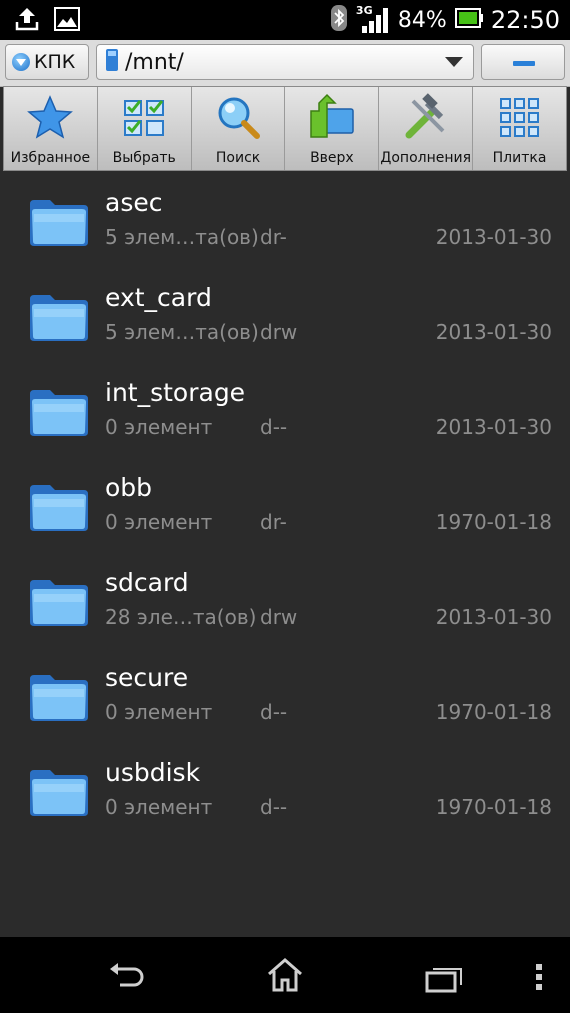 The width and height of the screenshot is (570, 1013). Describe the element at coordinates (21, 62) in the screenshot. I see `dropdown-circle-icon` at that location.